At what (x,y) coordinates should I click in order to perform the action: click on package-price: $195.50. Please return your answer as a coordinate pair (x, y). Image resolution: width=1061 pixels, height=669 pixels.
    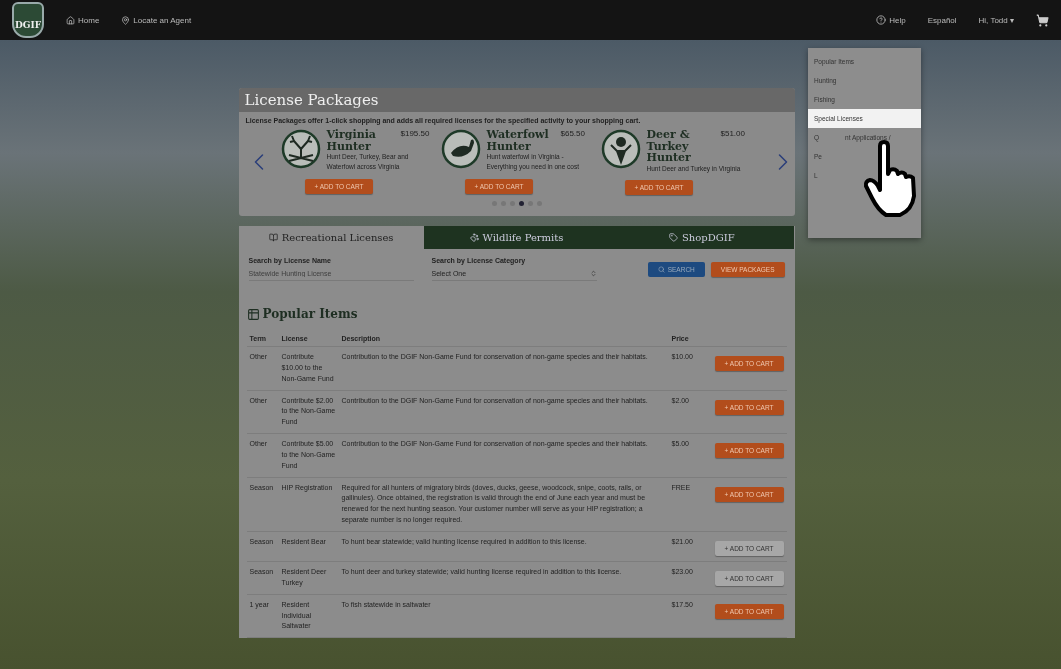
    Looking at the image, I should click on (415, 134).